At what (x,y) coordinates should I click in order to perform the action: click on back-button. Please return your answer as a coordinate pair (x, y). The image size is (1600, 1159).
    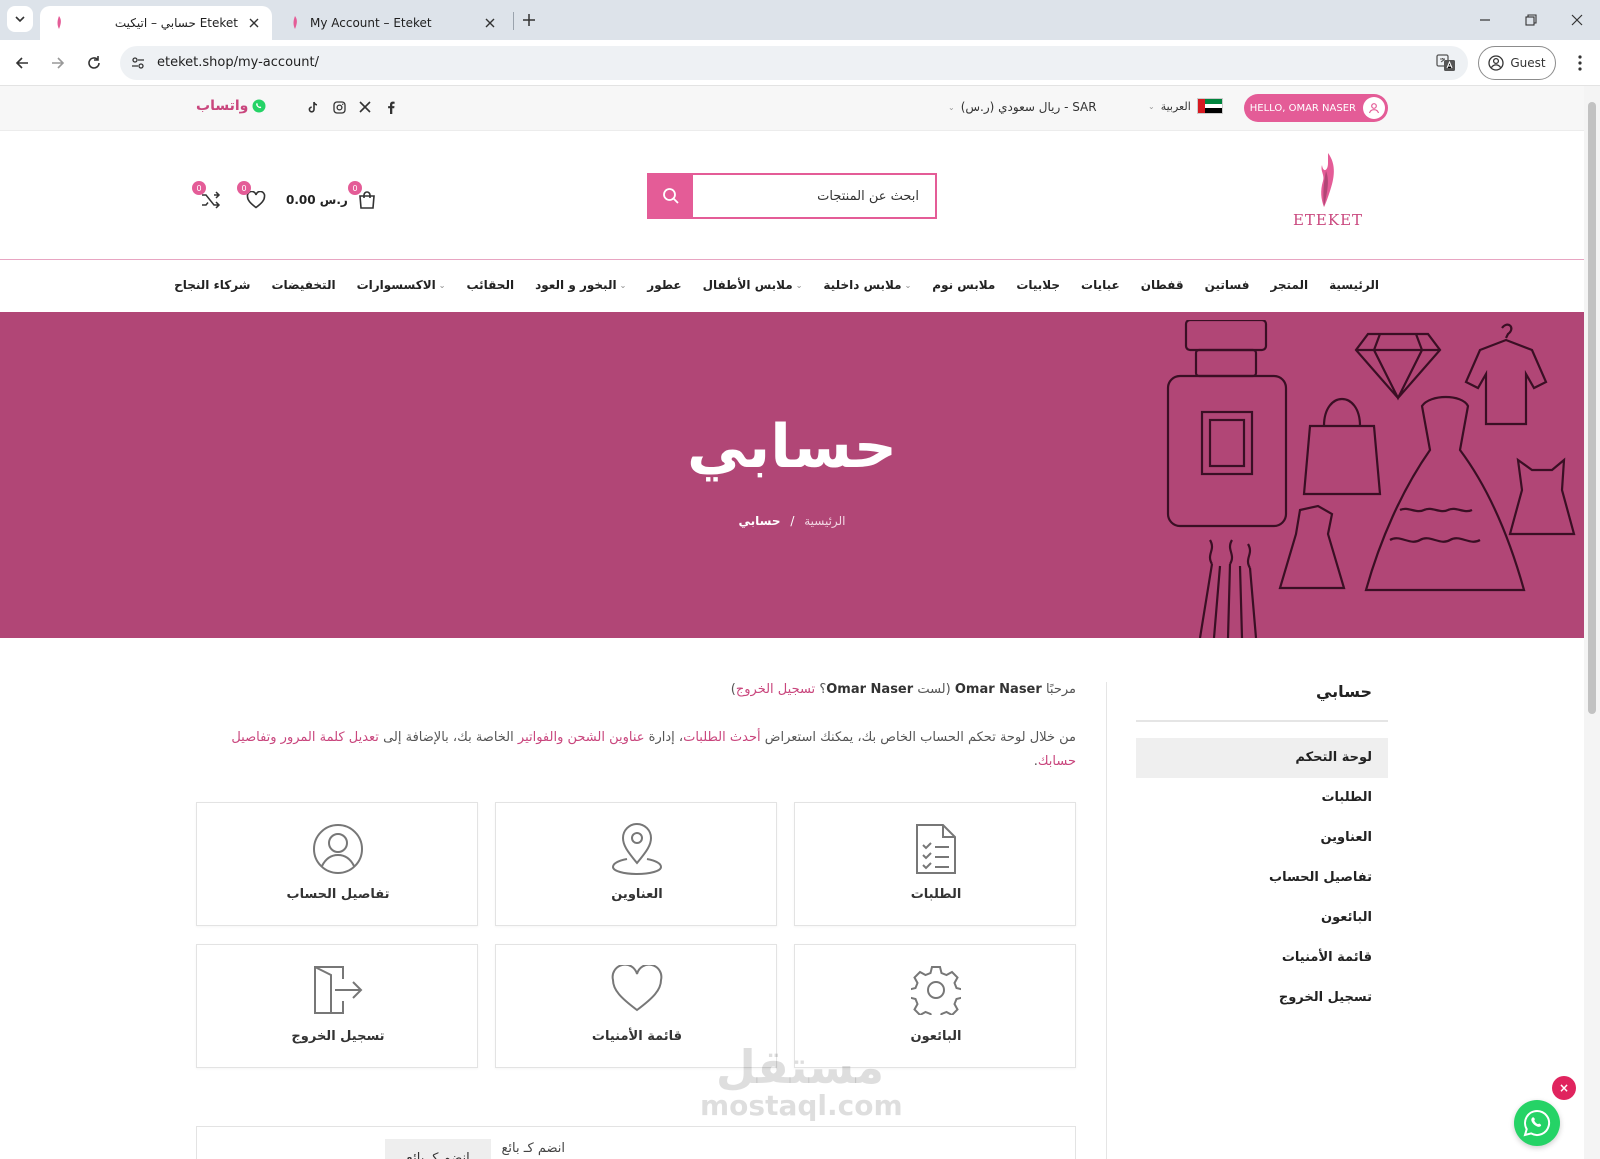
    Looking at the image, I should click on (22, 63).